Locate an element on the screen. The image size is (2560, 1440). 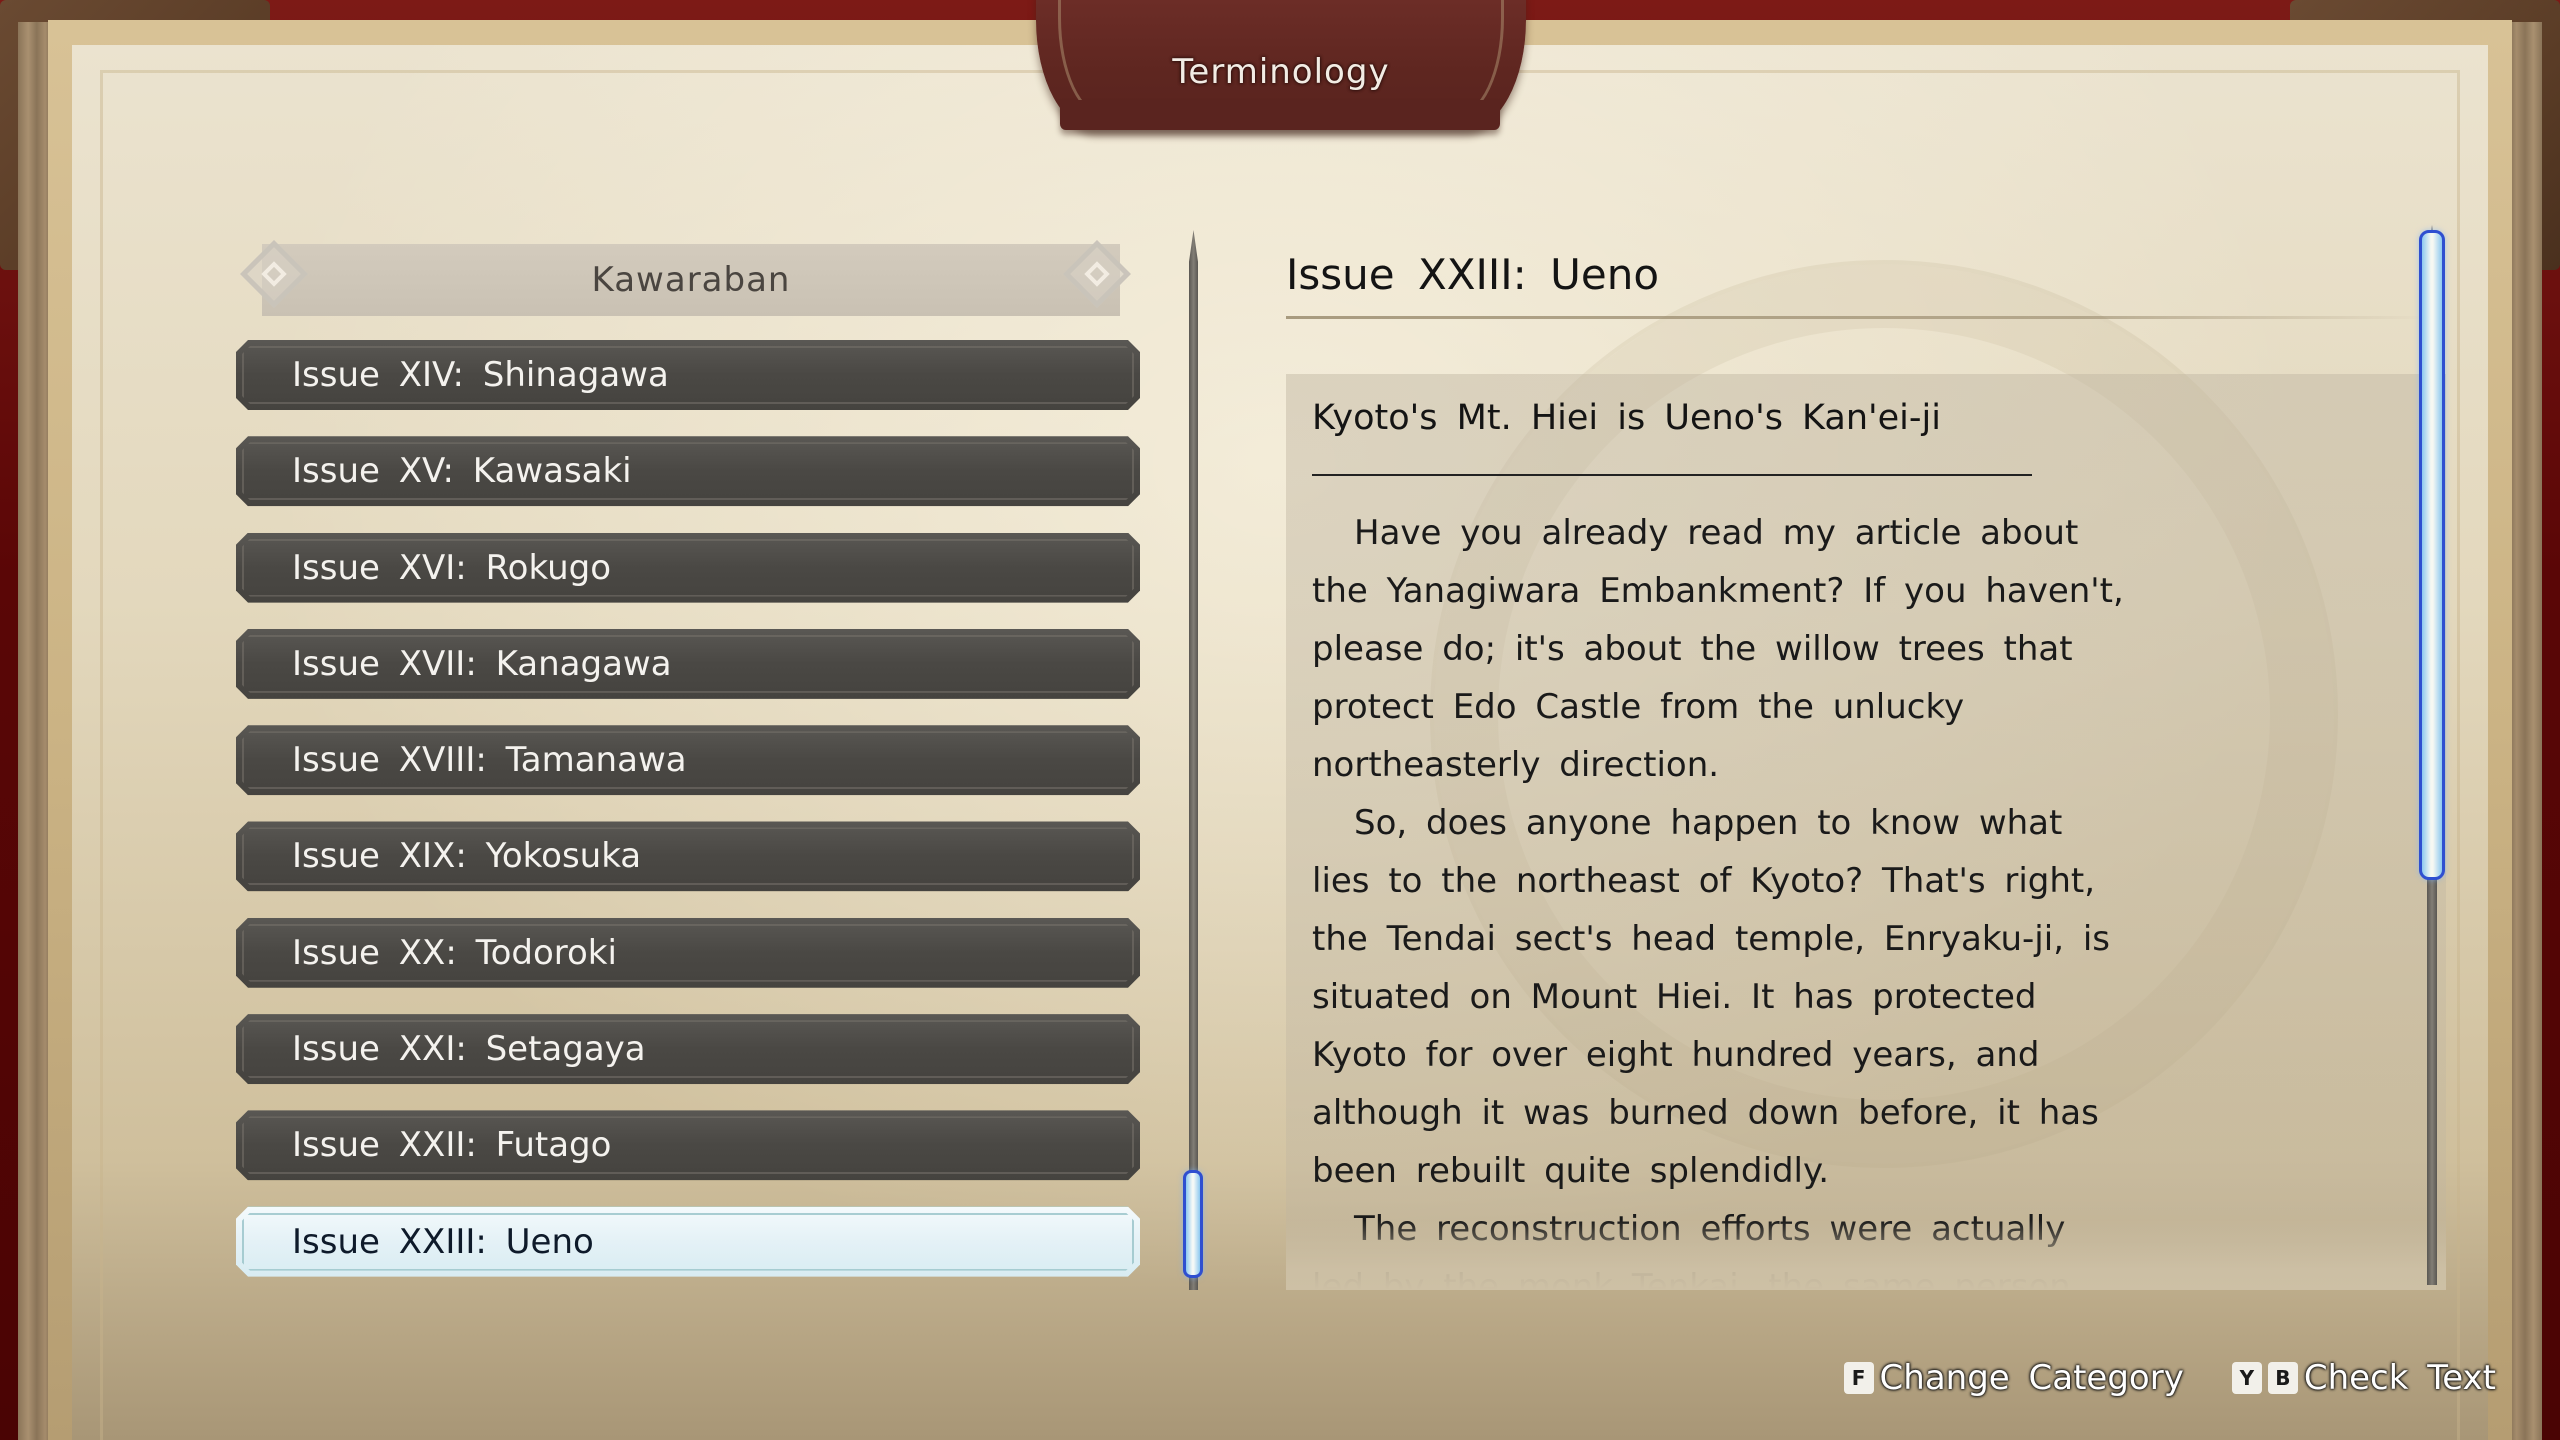
list-item-label: Issue XXIII: Ueno is located at coordinates (443, 1241).